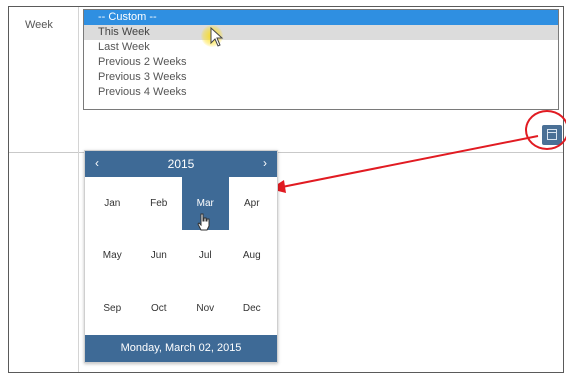 This screenshot has width=566, height=379. I want to click on mouse-pointer-icon, so click(217, 37).